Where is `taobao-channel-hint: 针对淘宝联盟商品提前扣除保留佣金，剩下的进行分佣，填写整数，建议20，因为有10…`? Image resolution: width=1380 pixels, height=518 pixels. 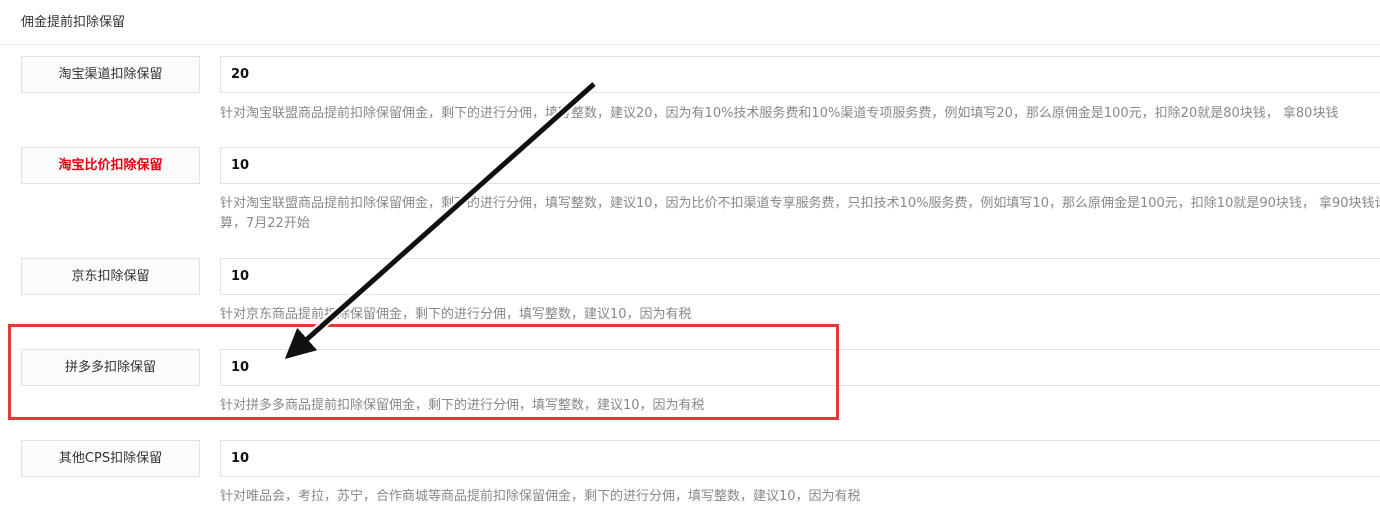
taobao-channel-hint: 针对淘宝联盟商品提前扣除保留佣金，剩下的进行分佣，填写整数，建议20，因为有10… is located at coordinates (779, 113).